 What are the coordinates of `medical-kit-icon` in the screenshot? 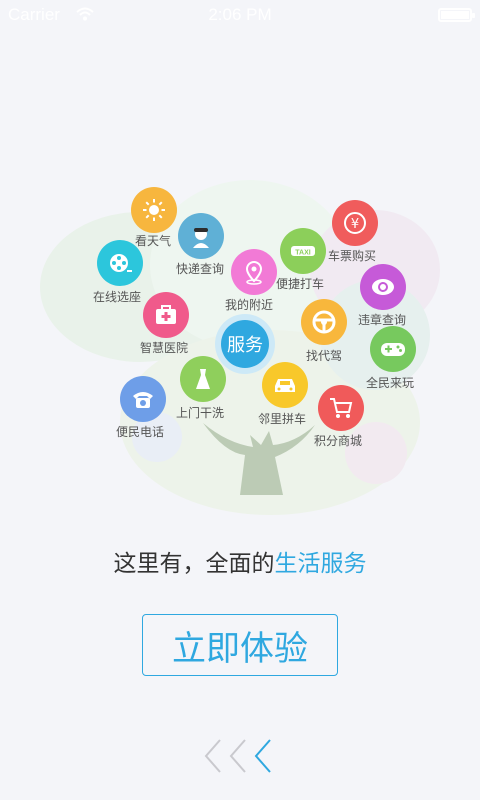 It's located at (166, 315).